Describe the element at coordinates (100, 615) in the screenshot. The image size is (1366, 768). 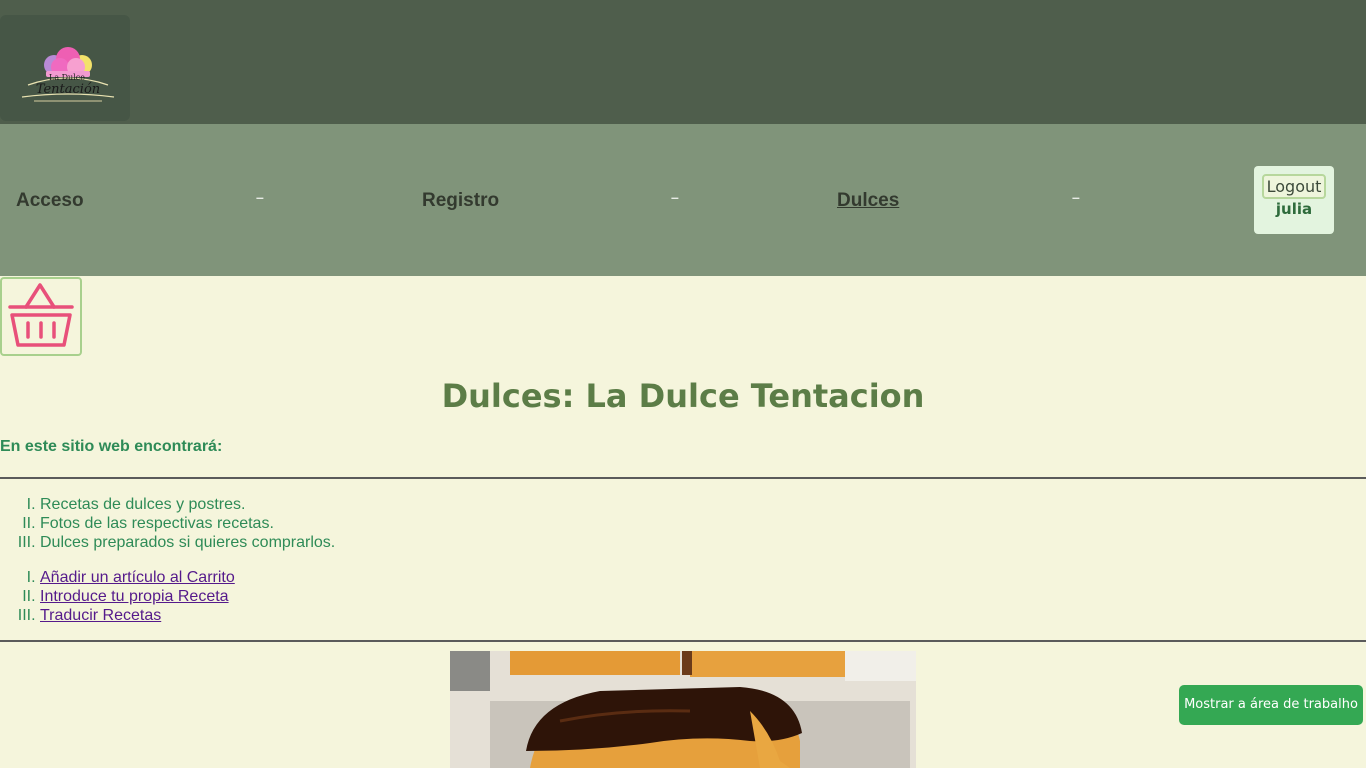
I see `translate-recipes-link: Traducir Recetas` at that location.